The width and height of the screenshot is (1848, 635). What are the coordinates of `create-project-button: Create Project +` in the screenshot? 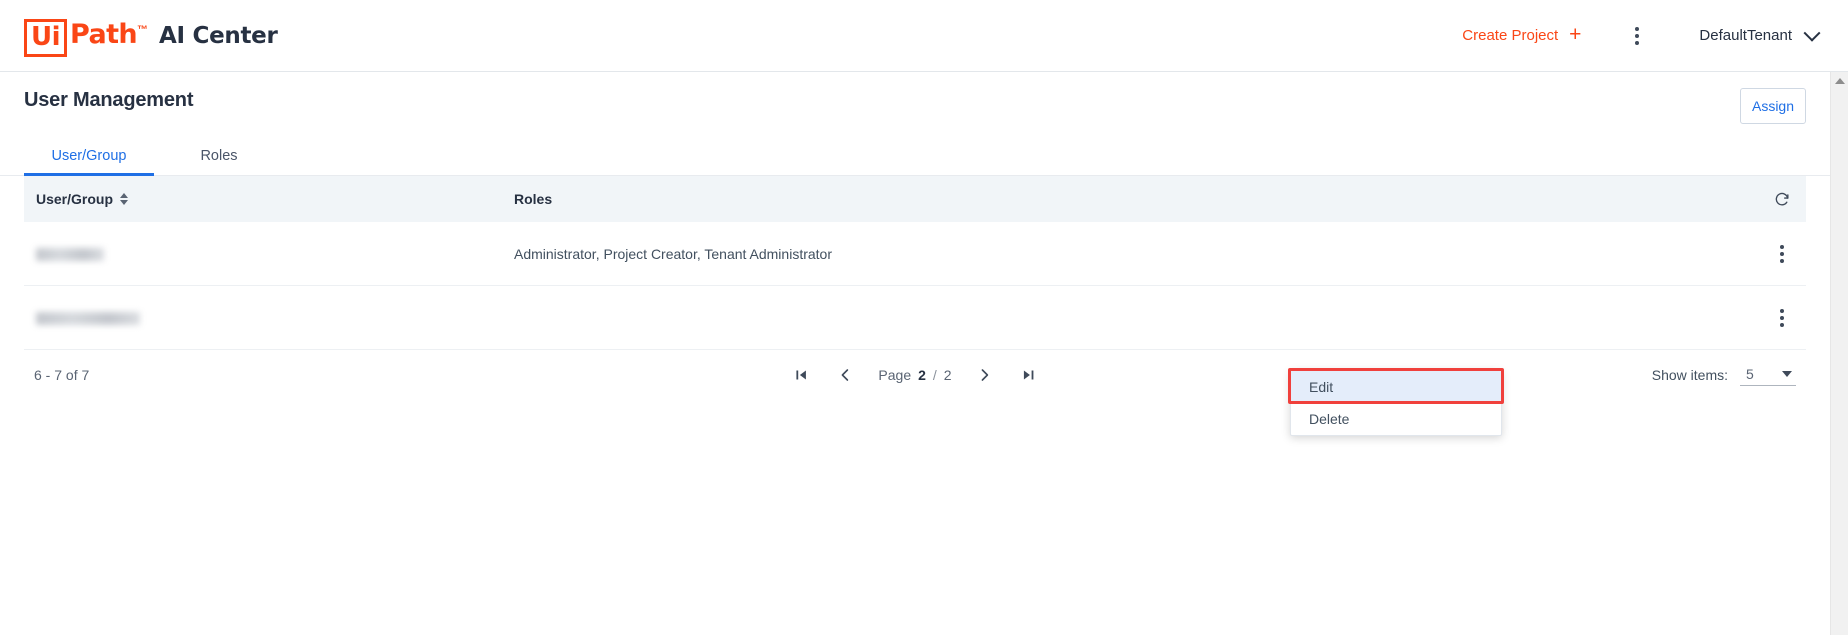 It's located at (1521, 35).